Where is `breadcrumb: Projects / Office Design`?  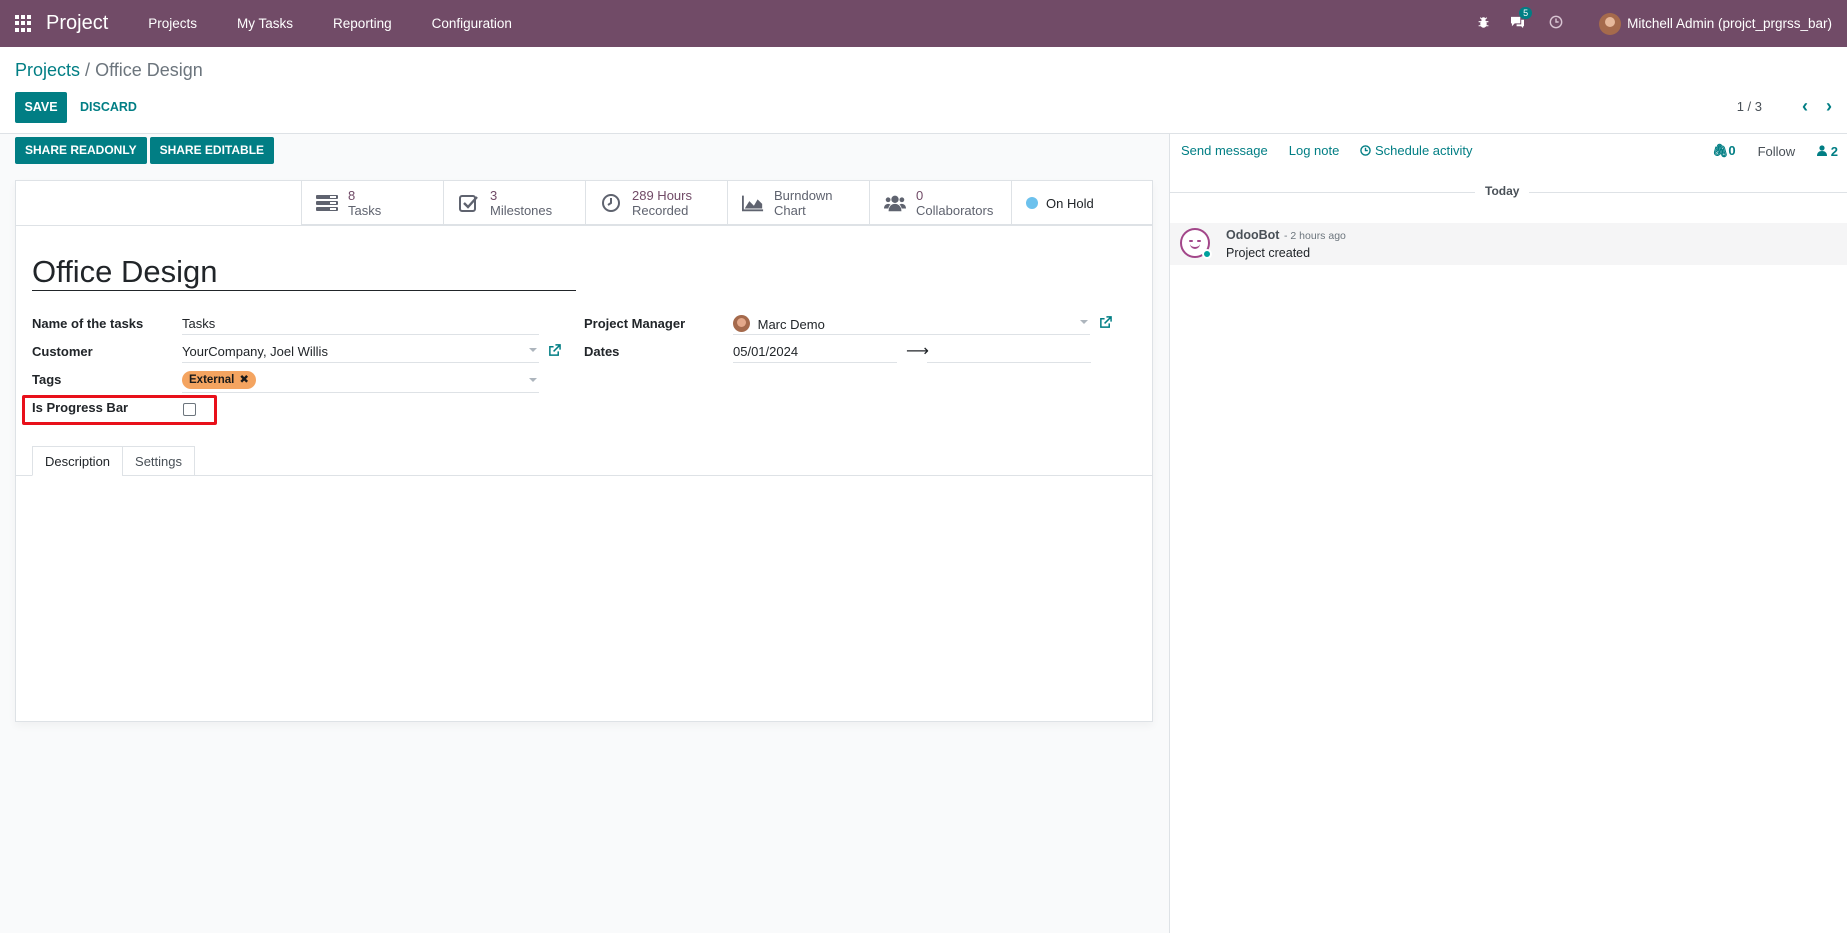
breadcrumb: Projects / Office Design is located at coordinates (109, 70).